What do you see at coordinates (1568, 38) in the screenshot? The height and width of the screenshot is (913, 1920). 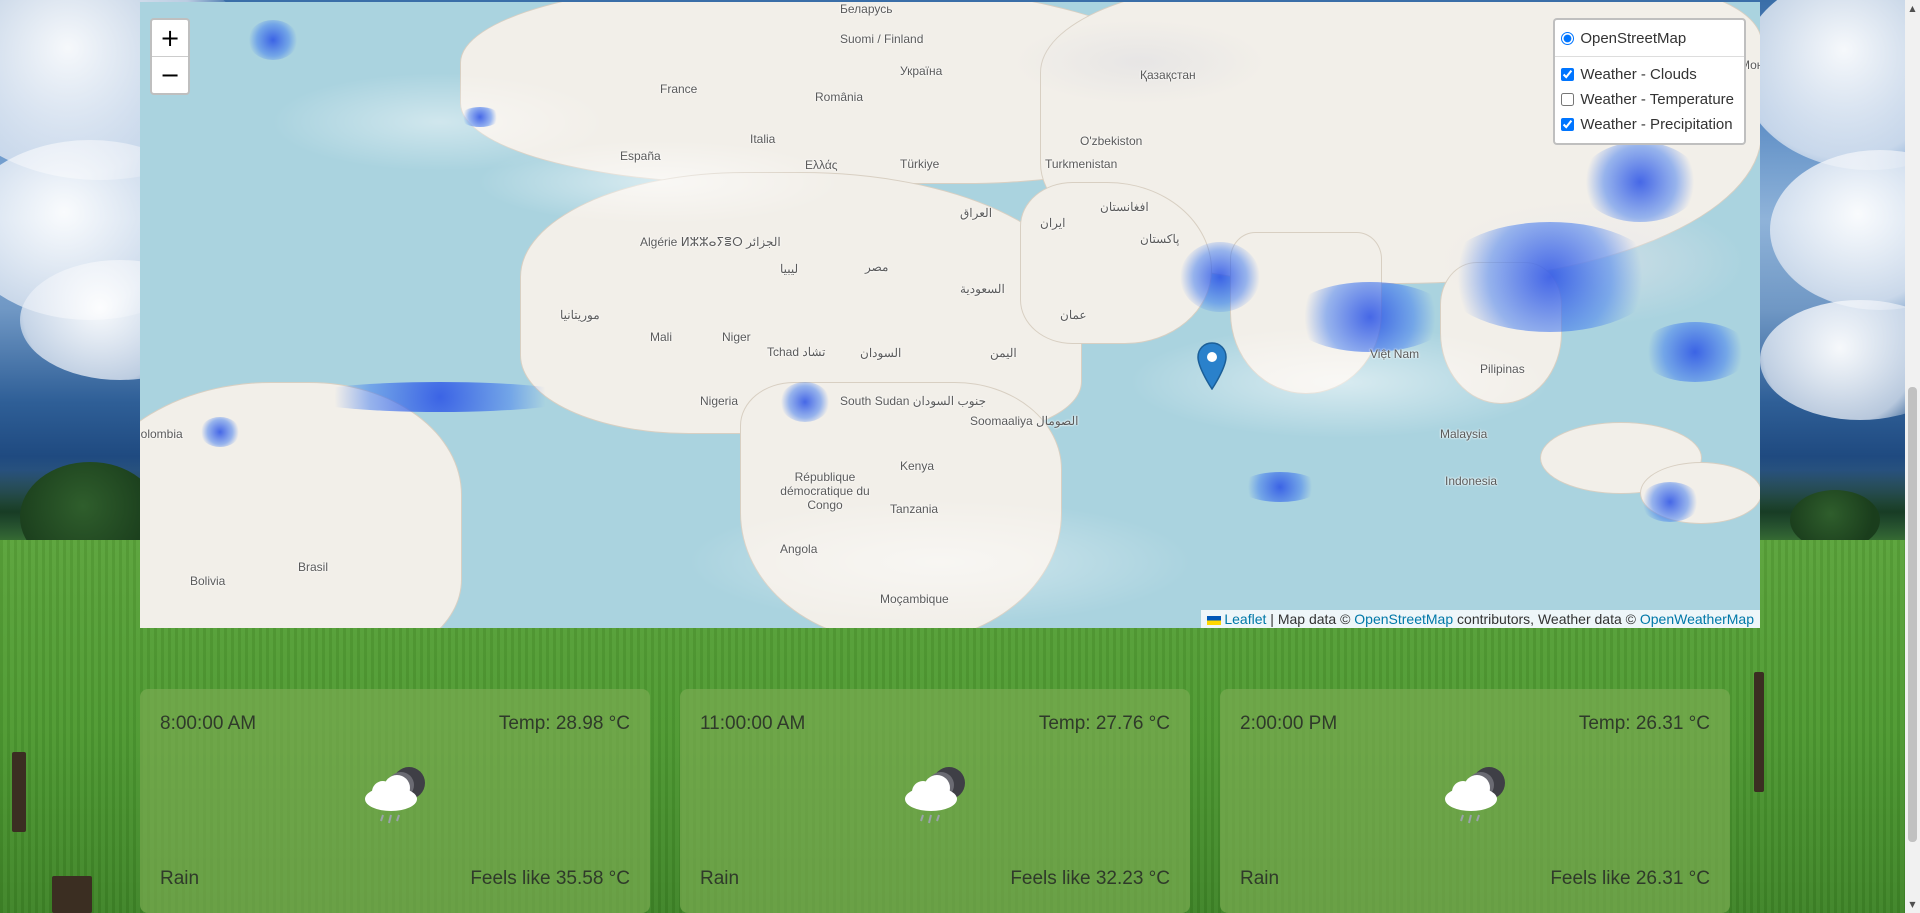 I see `base-layer-radio` at bounding box center [1568, 38].